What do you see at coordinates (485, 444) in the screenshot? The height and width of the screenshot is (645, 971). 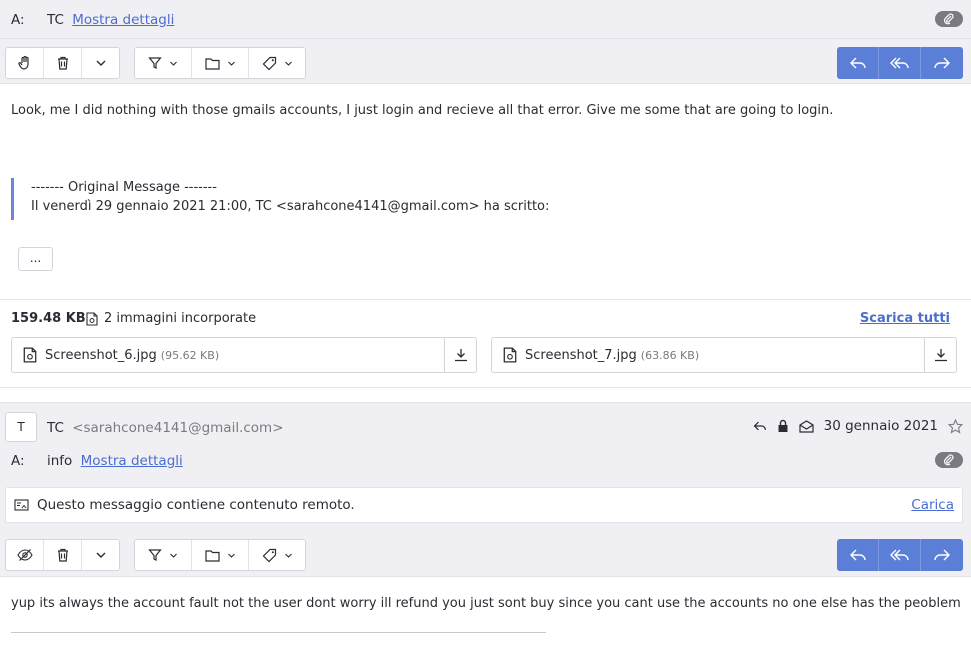 I see `message2-header` at bounding box center [485, 444].